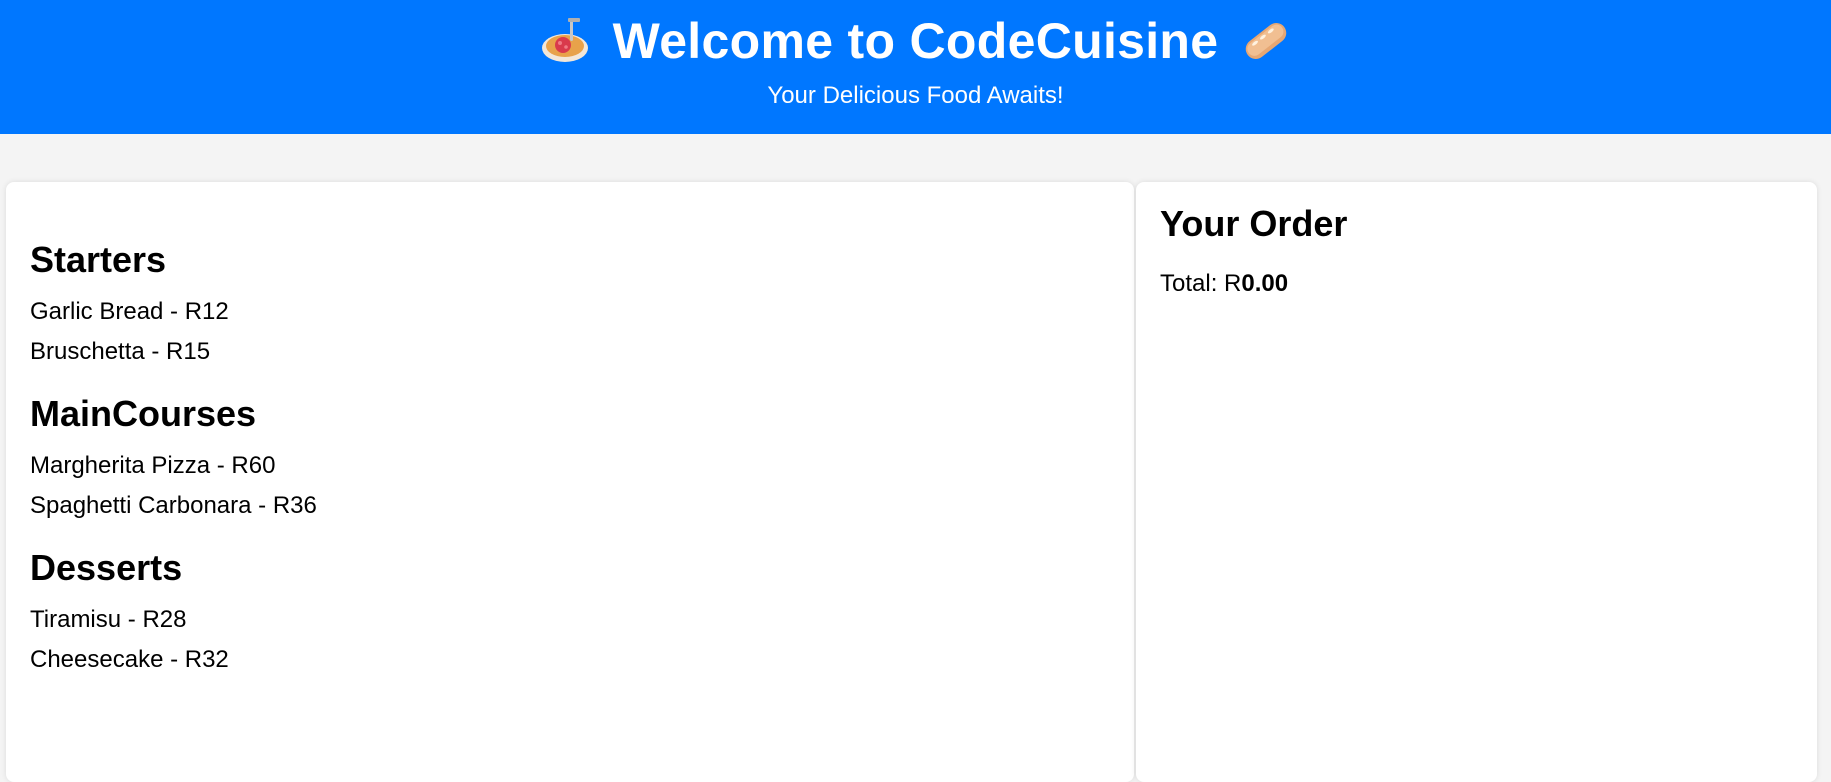 The height and width of the screenshot is (782, 1831). I want to click on menu-item-spaghetti-carbonara: Spaghetti Carbonara - R36, so click(173, 506).